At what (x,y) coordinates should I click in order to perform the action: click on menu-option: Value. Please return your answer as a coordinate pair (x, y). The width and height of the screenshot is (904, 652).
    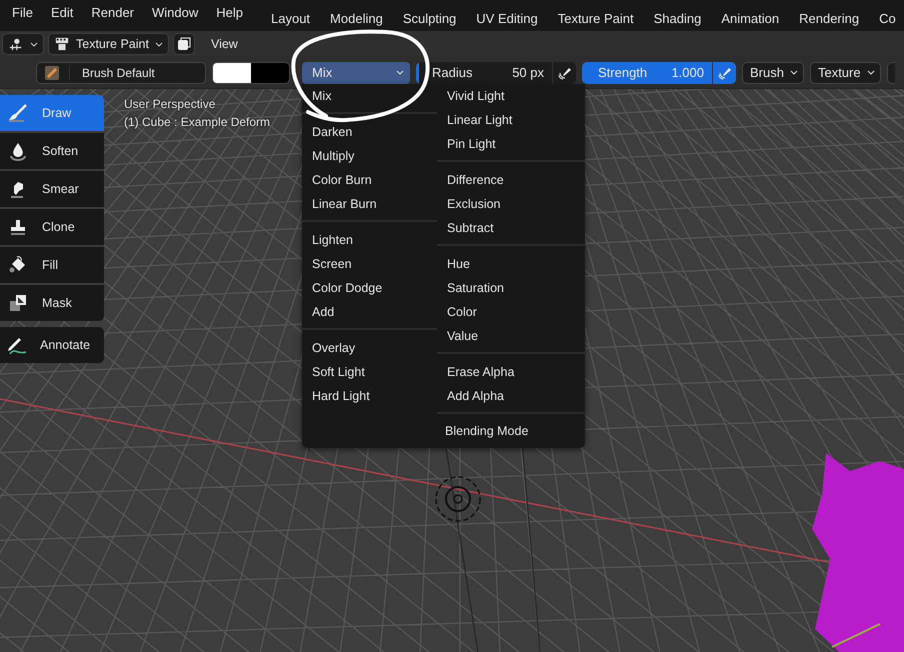
    Looking at the image, I should click on (511, 336).